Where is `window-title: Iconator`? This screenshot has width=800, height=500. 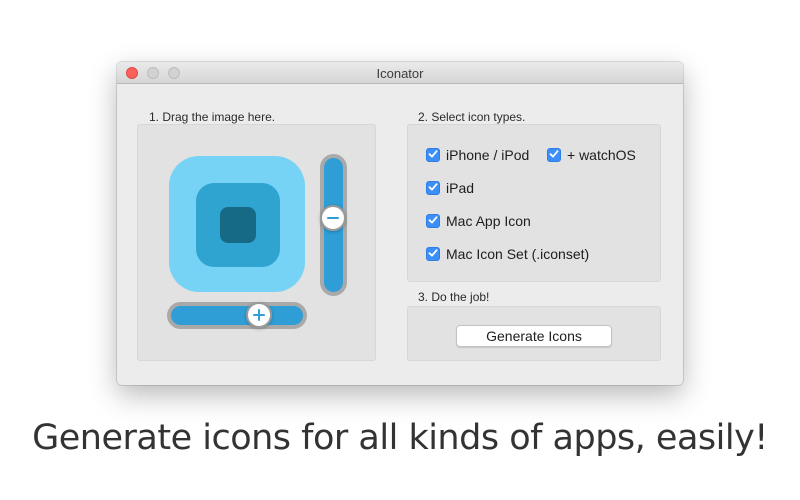 window-title: Iconator is located at coordinates (400, 73).